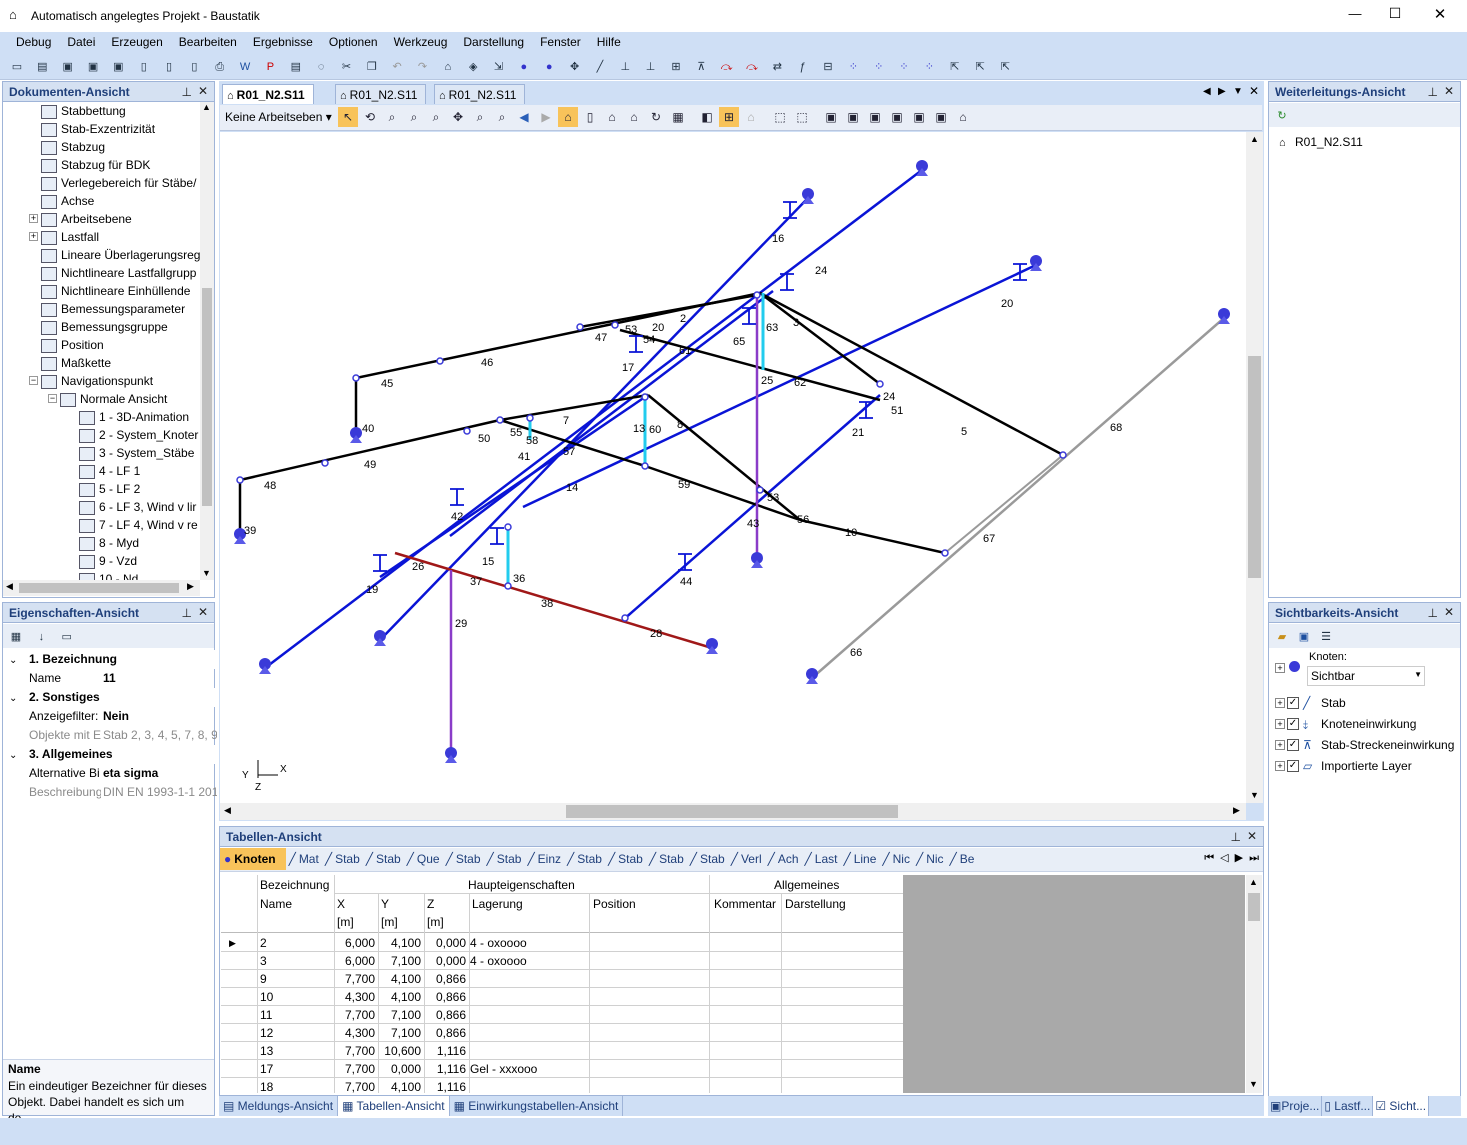 The width and height of the screenshot is (1467, 1145). I want to click on table-tab: ╱ Que, so click(423, 859).